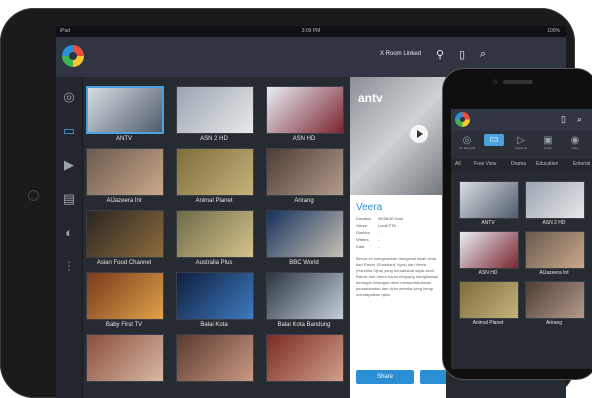 The height and width of the screenshot is (398, 592). I want to click on nav-icon: ▭, so click(494, 139).